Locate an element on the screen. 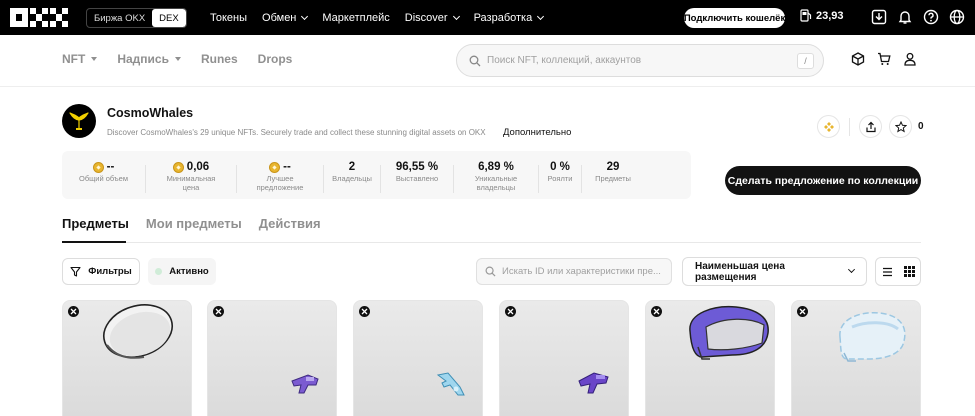  share-icon is located at coordinates (870, 126).